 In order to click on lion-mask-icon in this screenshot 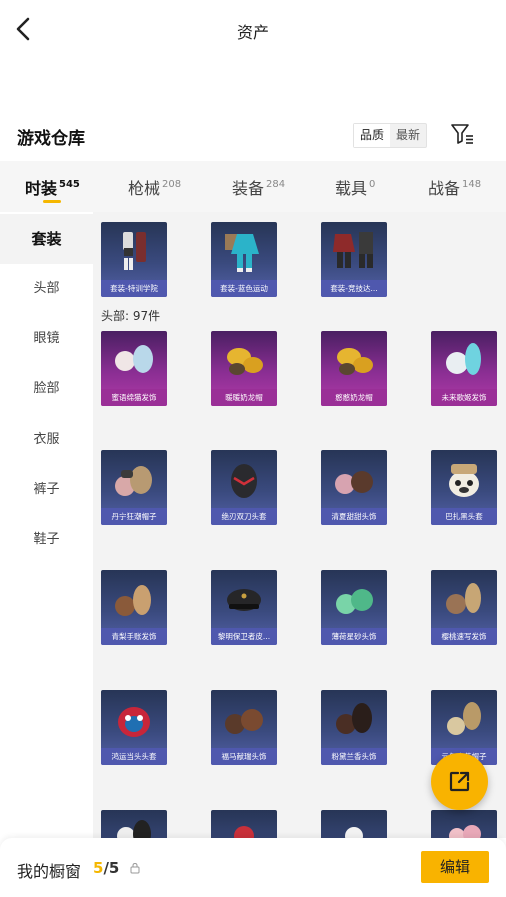, I will do `click(134, 722)`.